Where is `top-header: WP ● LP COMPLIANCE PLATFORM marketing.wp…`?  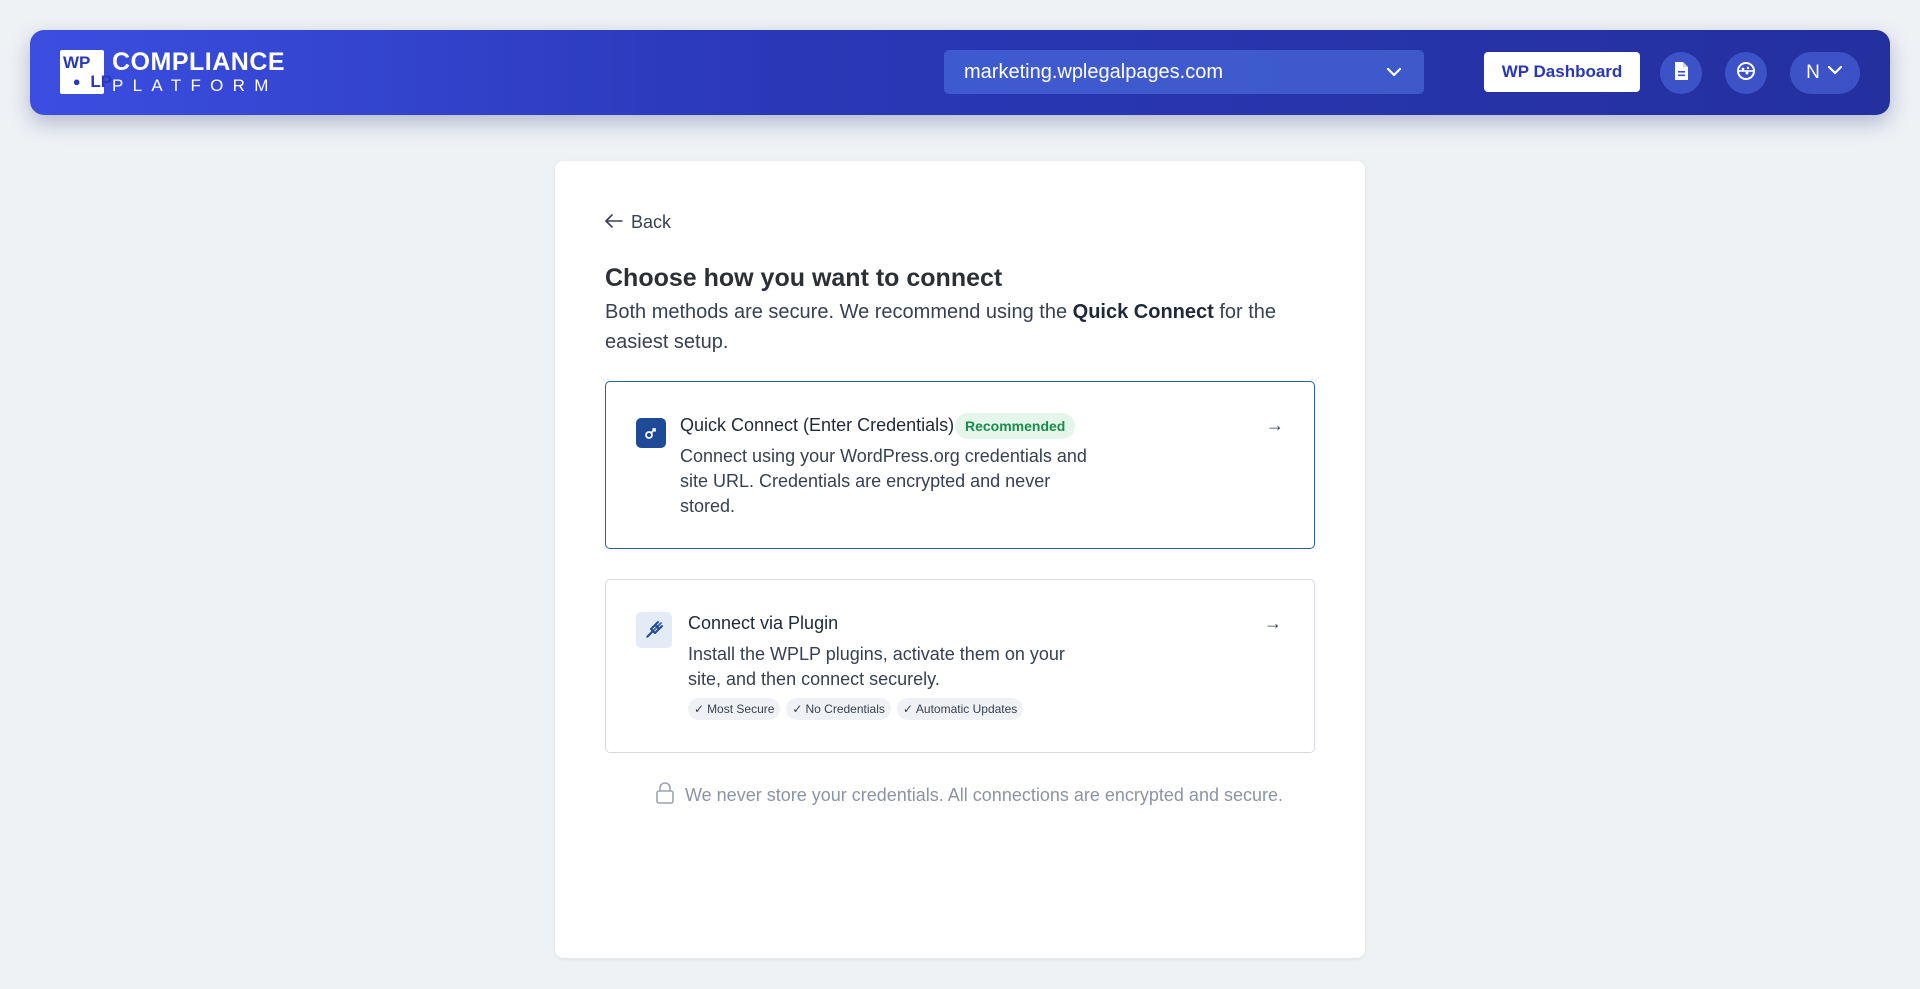 top-header: WP ● LP COMPLIANCE PLATFORM marketing.wp… is located at coordinates (960, 72).